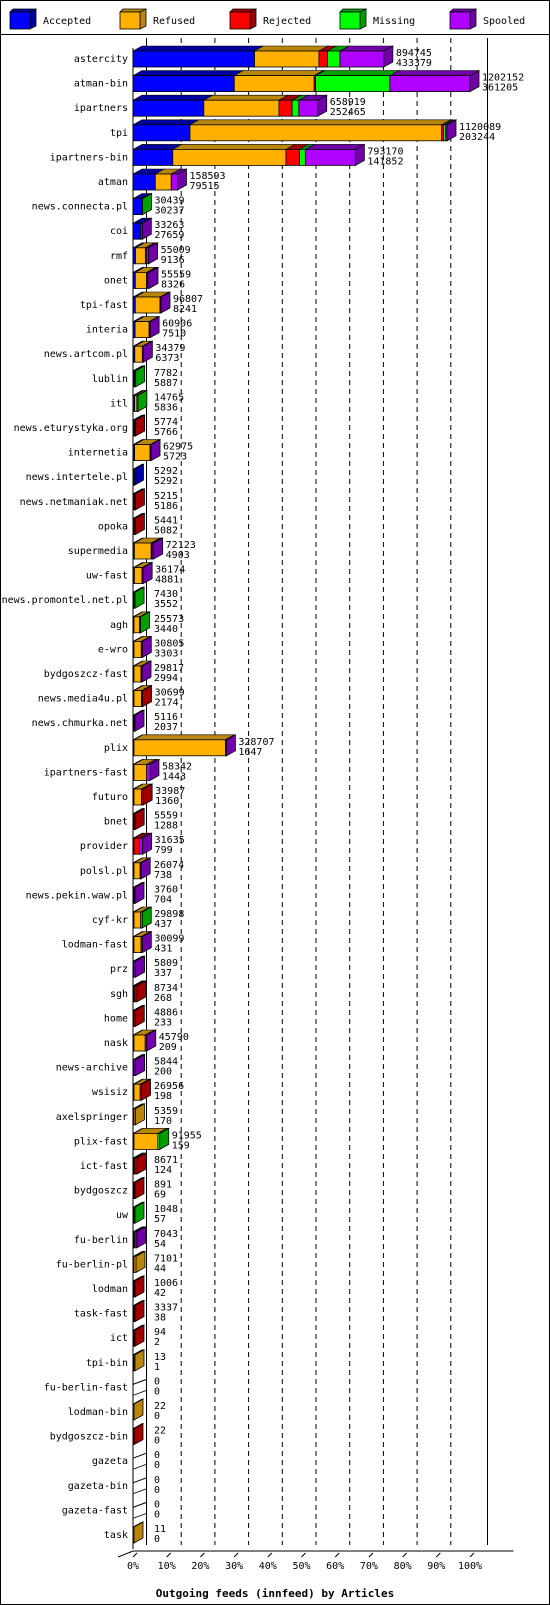 The image size is (550, 1605). Describe the element at coordinates (65, 600) in the screenshot. I see `category-label: news.promontel.net.pl` at that location.